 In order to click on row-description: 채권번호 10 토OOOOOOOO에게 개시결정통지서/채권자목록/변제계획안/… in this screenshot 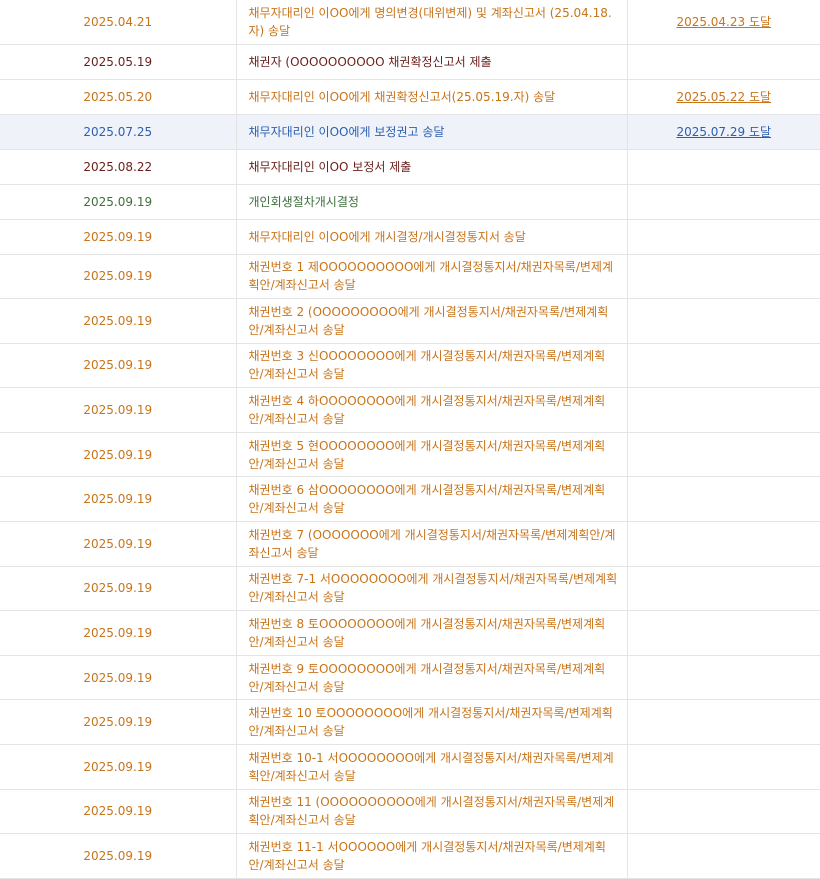, I will do `click(432, 722)`.